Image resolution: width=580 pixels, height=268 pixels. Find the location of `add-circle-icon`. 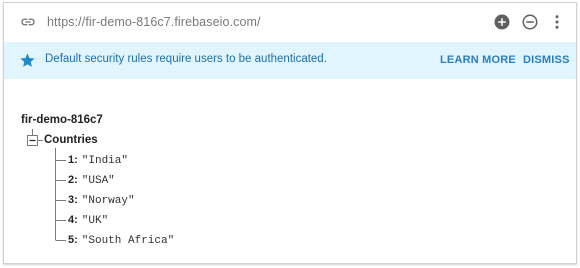

add-circle-icon is located at coordinates (502, 22).